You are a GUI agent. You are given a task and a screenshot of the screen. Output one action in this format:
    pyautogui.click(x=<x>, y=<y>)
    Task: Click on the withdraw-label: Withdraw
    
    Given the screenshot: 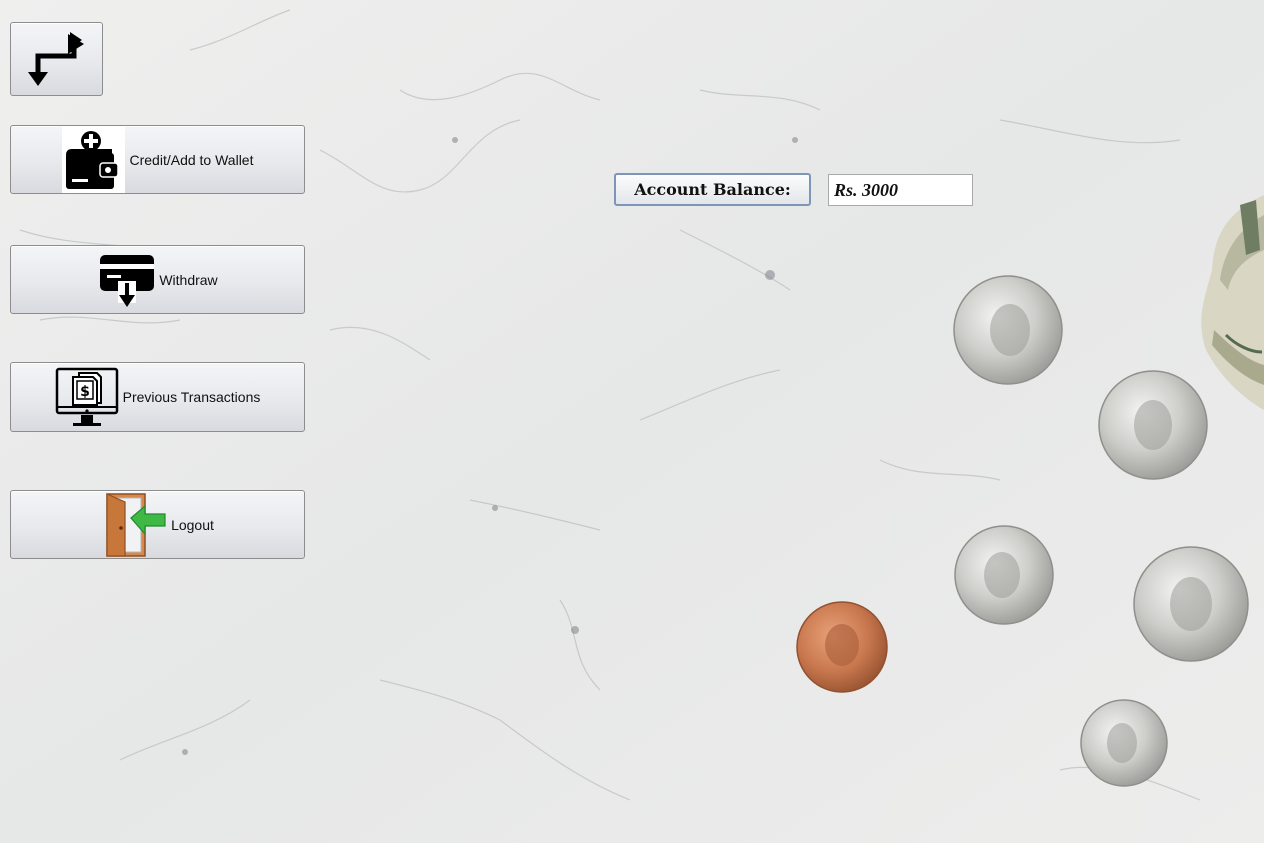 What is the action you would take?
    pyautogui.click(x=188, y=279)
    